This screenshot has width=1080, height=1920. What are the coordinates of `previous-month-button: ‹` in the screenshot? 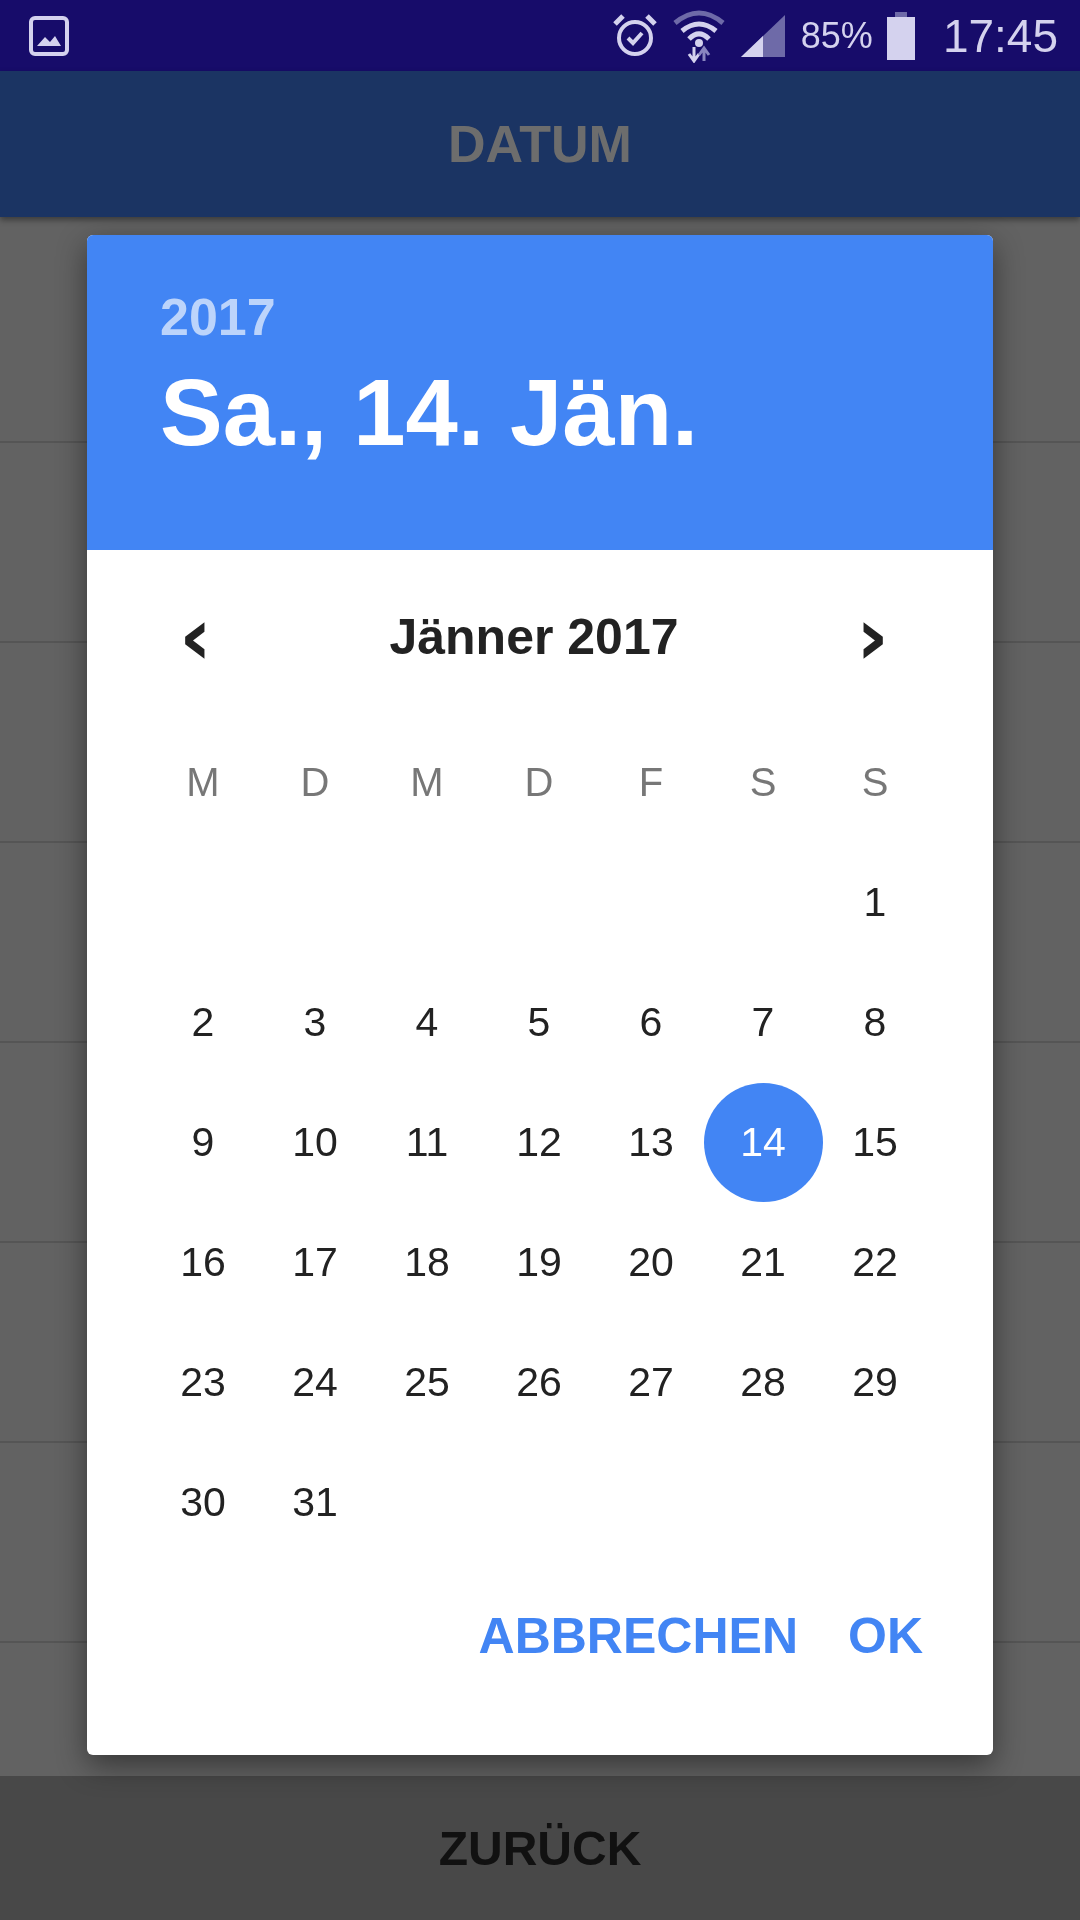 It's located at (195, 637).